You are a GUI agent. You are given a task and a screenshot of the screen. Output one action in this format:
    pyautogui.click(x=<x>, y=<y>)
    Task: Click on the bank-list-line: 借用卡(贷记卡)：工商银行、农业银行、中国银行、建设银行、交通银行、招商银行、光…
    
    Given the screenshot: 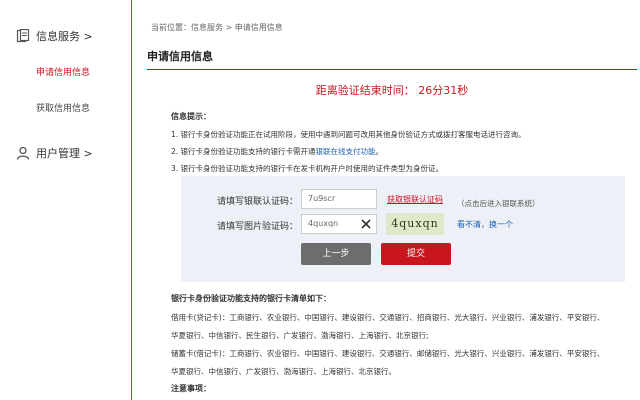 What is the action you would take?
    pyautogui.click(x=388, y=317)
    